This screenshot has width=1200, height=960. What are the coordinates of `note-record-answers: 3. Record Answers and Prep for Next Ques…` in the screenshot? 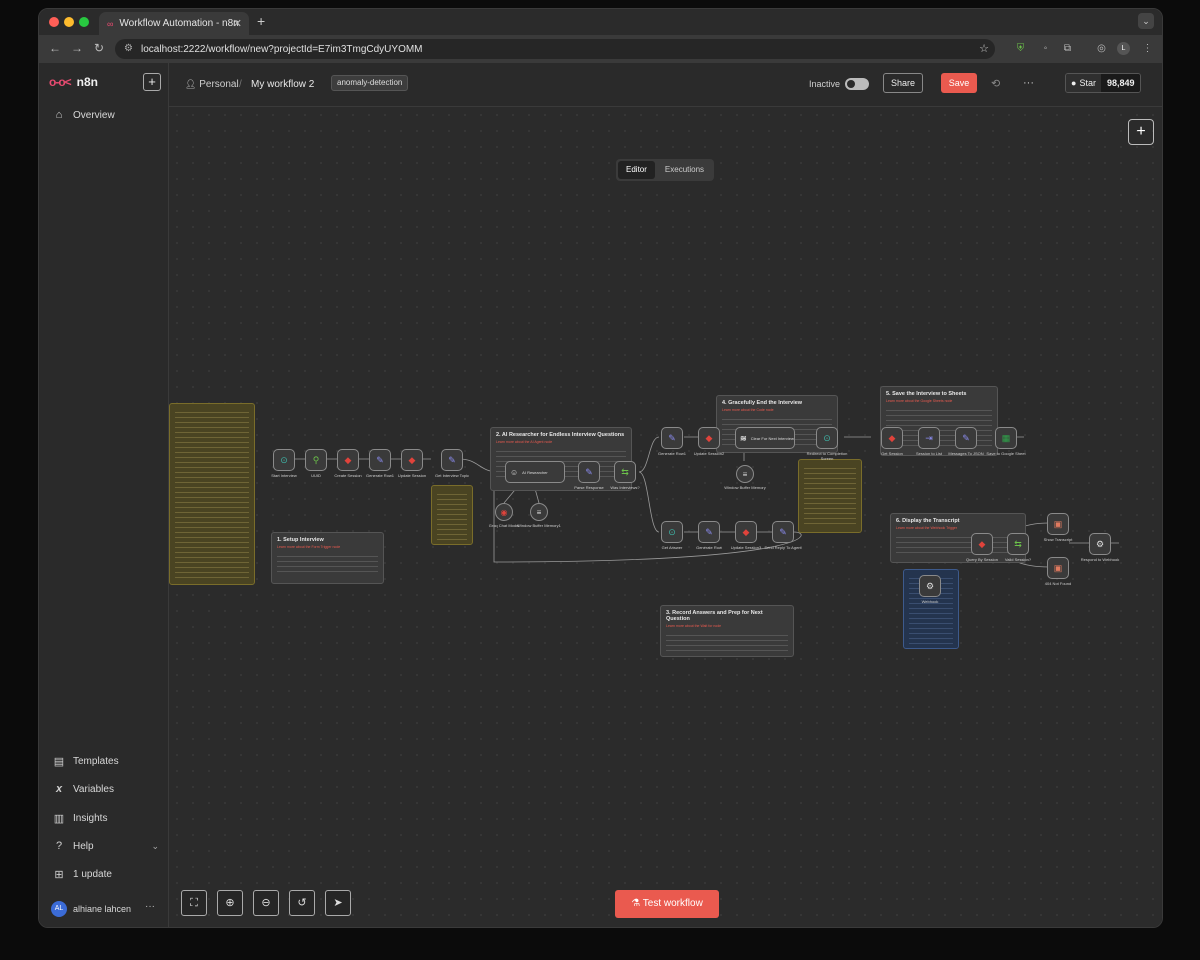 It's located at (727, 631).